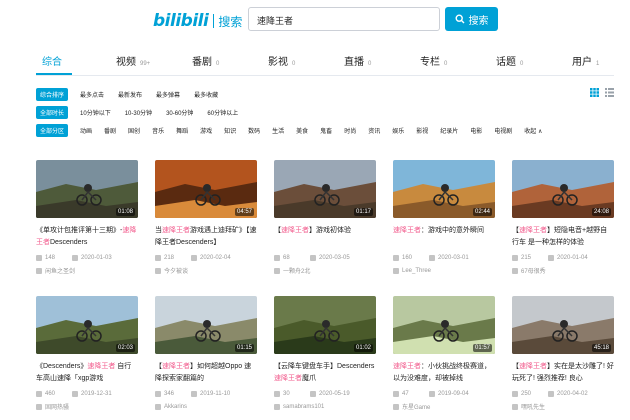 This screenshot has height=420, width=630. Describe the element at coordinates (444, 270) in the screenshot. I see `uploader: Lee_Three` at that location.